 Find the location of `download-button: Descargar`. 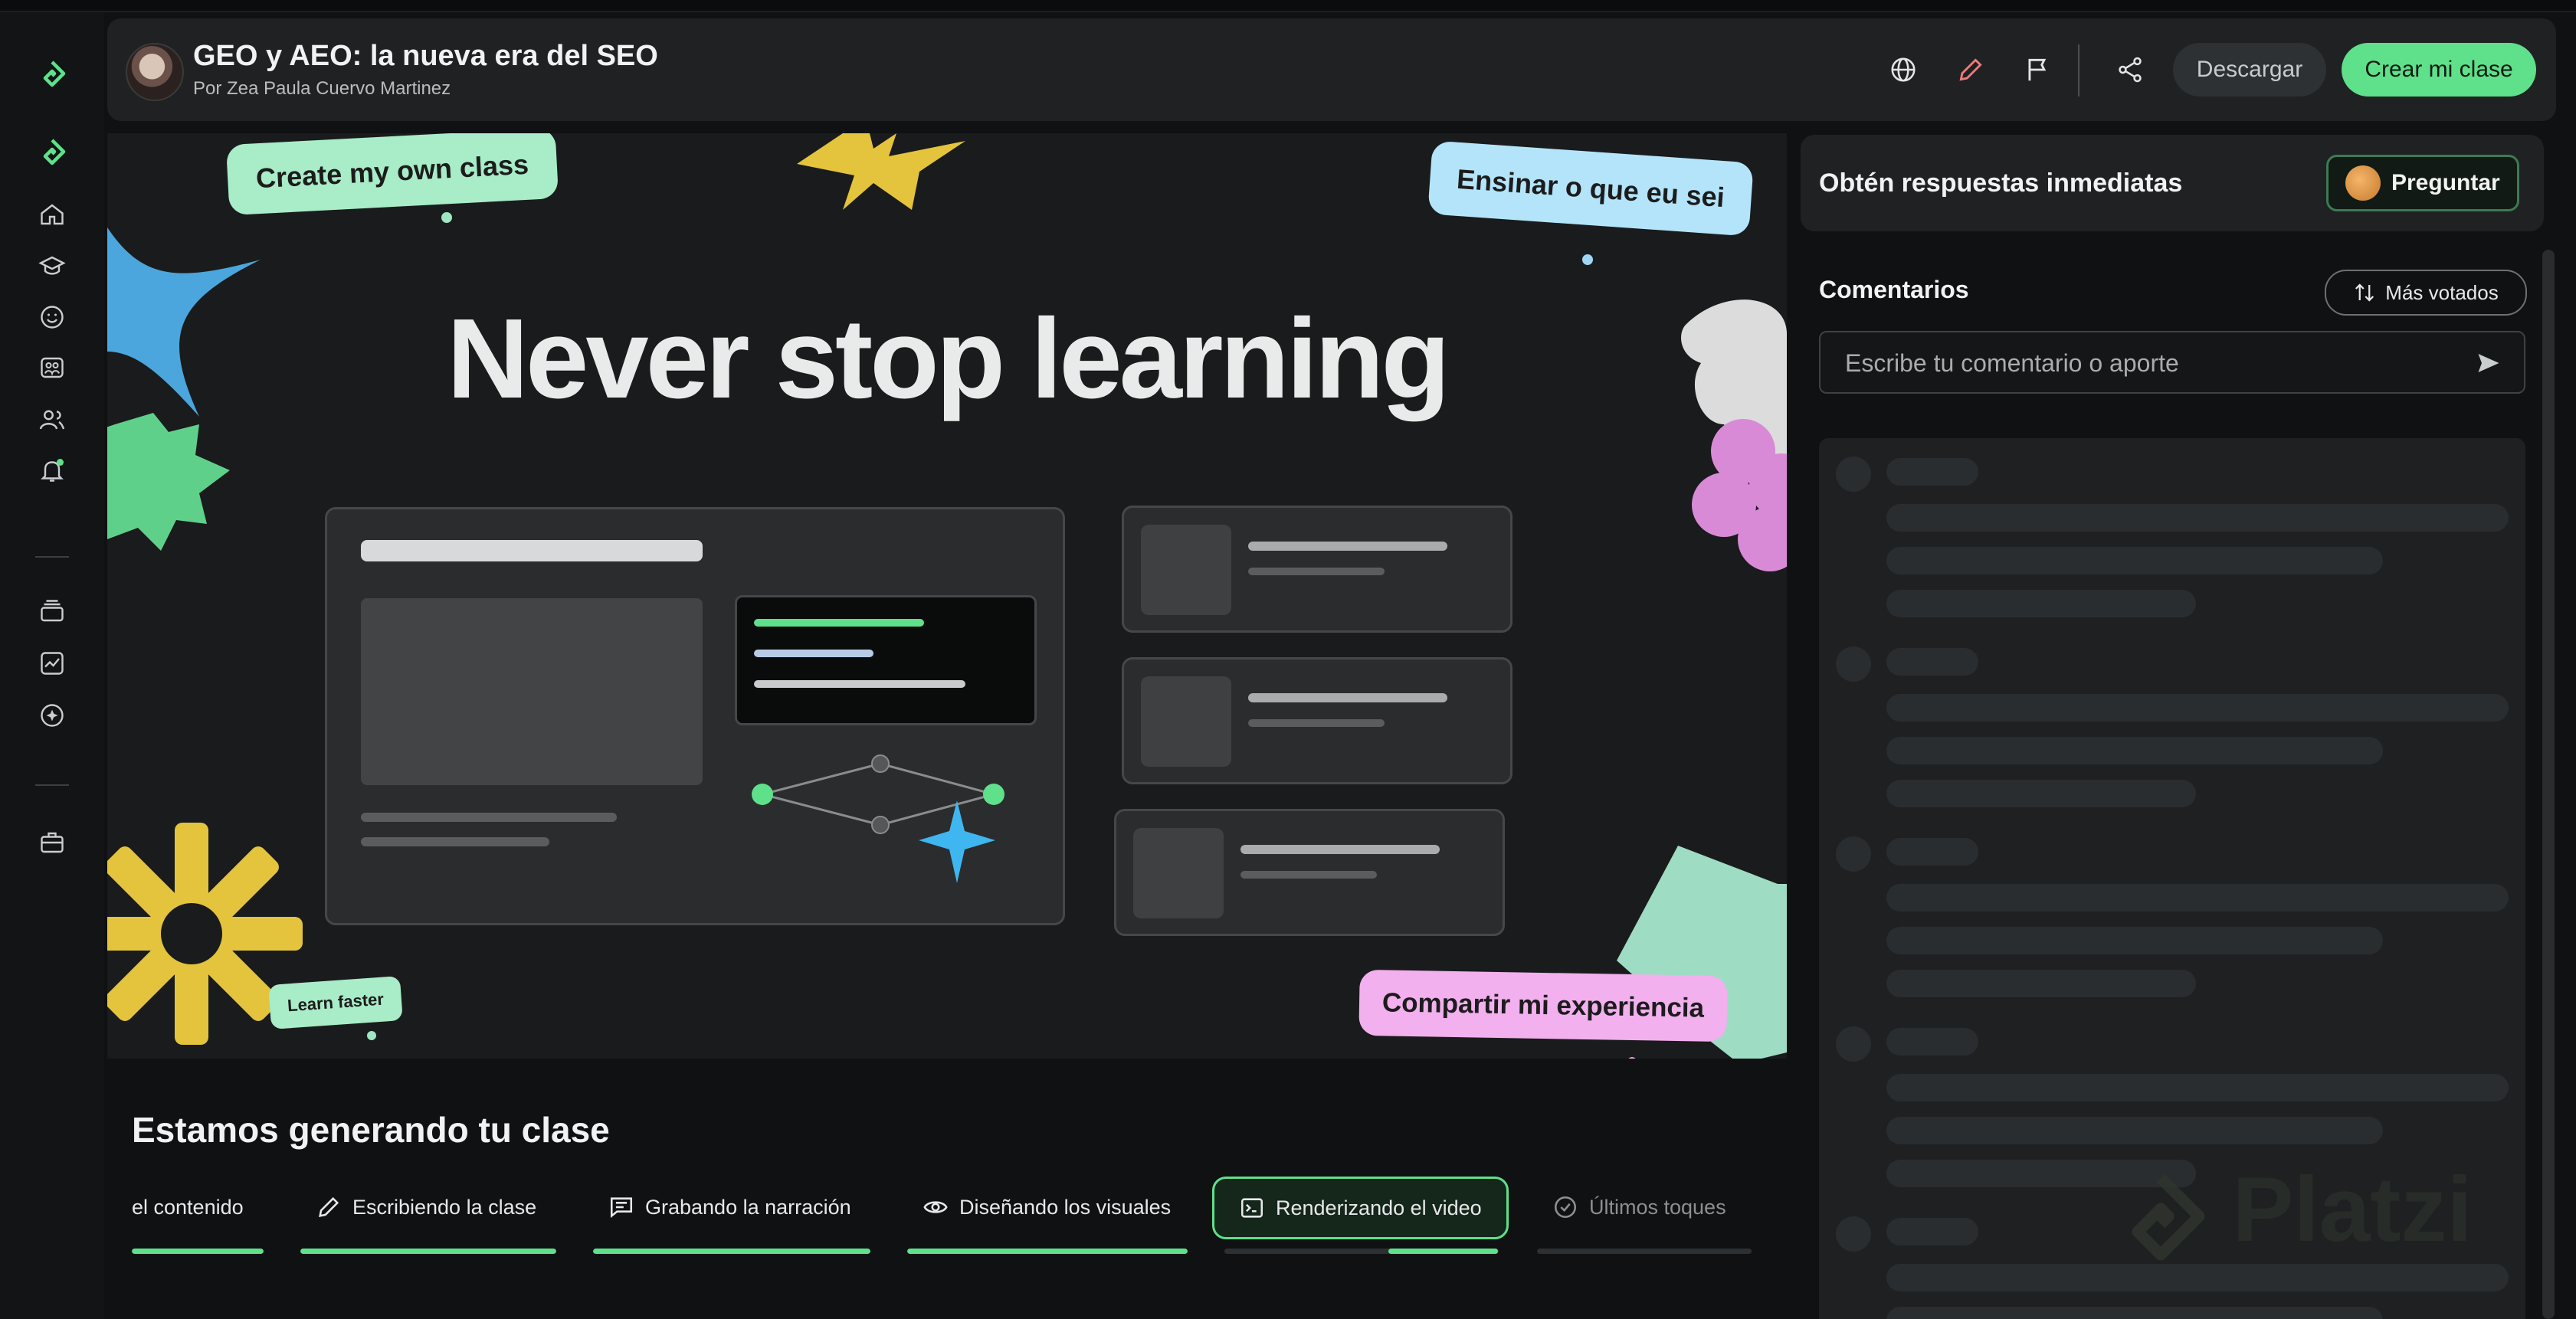

download-button: Descargar is located at coordinates (2250, 70).